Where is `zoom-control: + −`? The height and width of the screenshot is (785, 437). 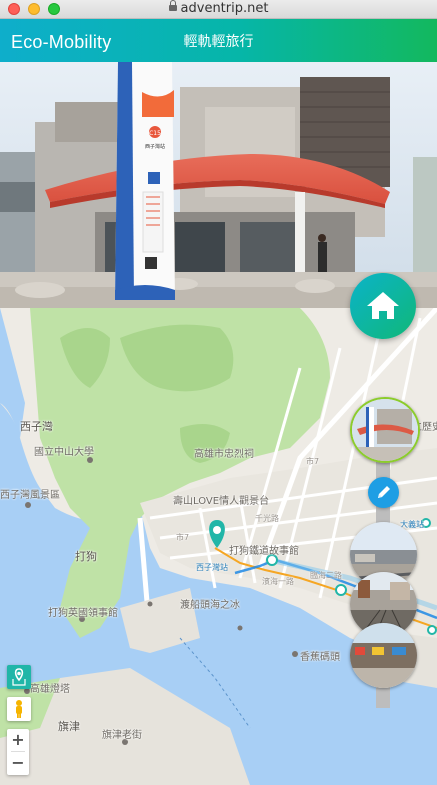
zoom-control: + − is located at coordinates (18, 752).